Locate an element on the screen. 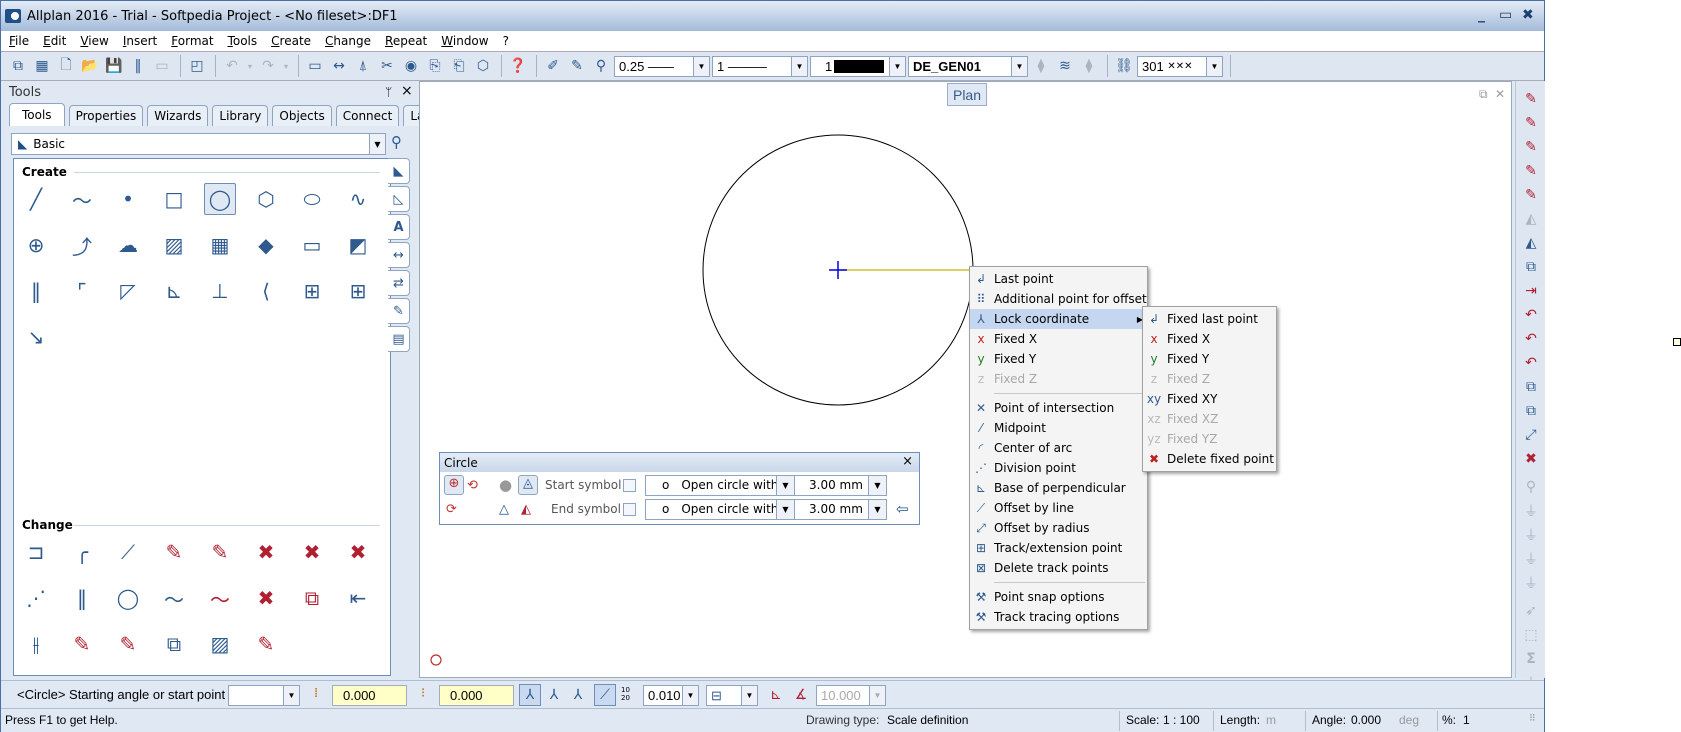 The image size is (1681, 732). move-icon: ⇥ is located at coordinates (1531, 291).